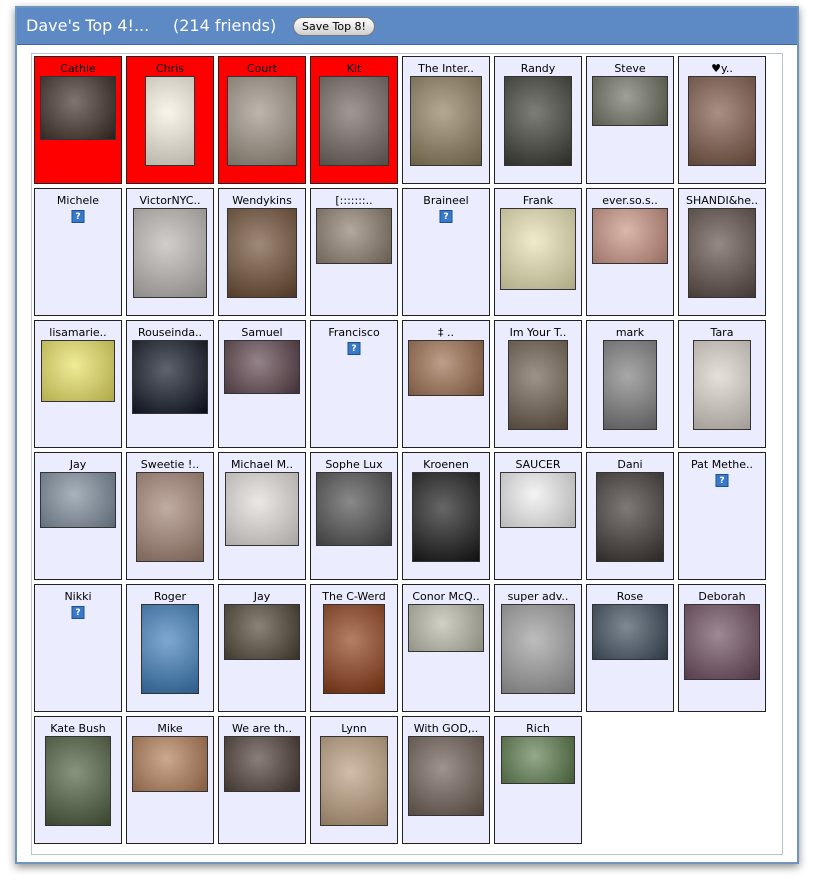 The height and width of the screenshot is (890, 815). I want to click on friend-card: SHANDI&he.., so click(722, 252).